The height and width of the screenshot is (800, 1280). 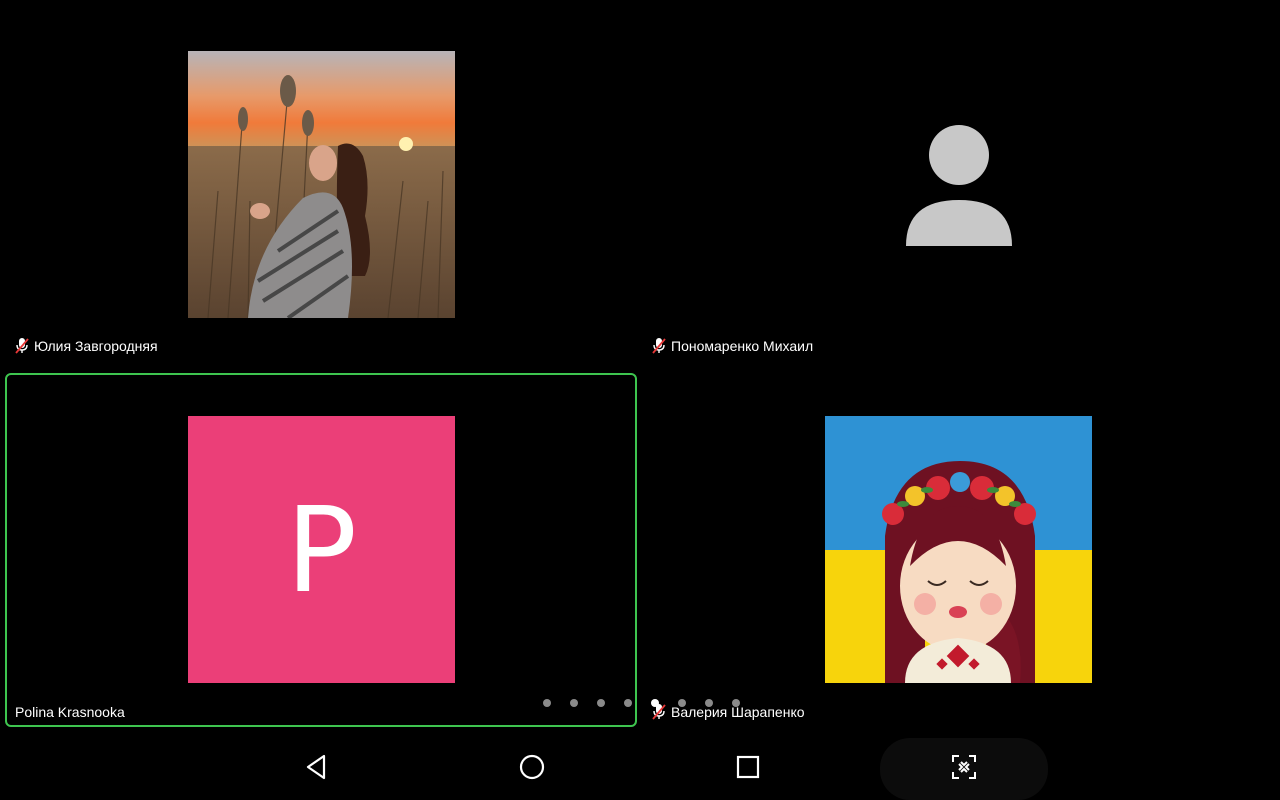 What do you see at coordinates (641, 703) in the screenshot?
I see `page-indicator` at bounding box center [641, 703].